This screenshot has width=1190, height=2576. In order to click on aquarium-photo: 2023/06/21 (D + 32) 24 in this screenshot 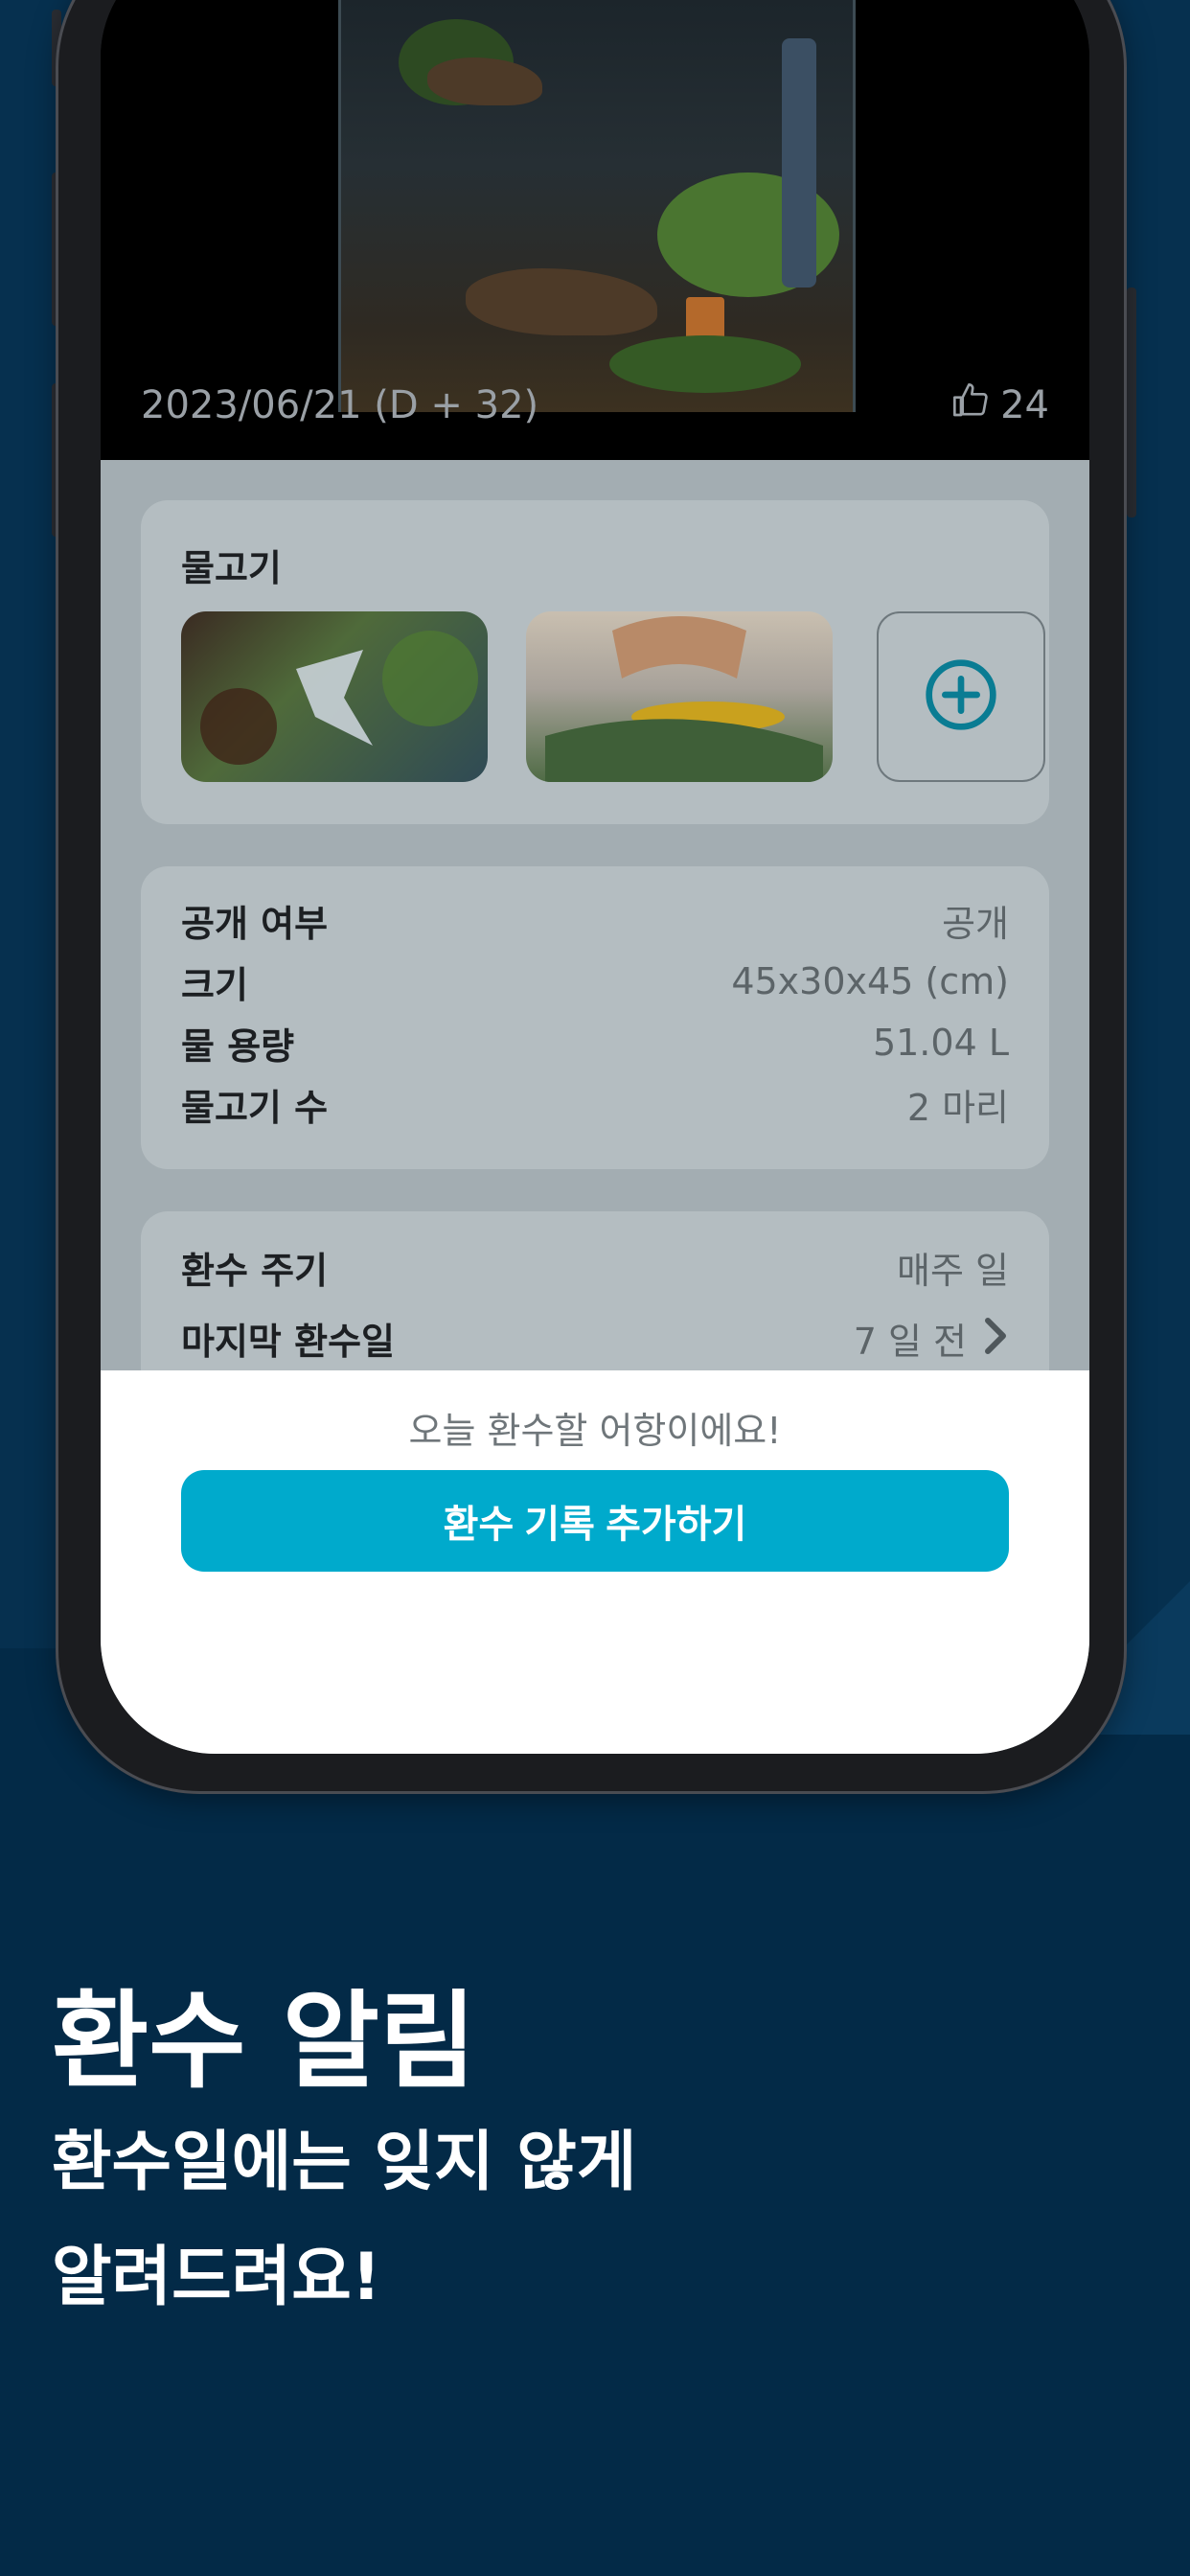, I will do `click(595, 230)`.